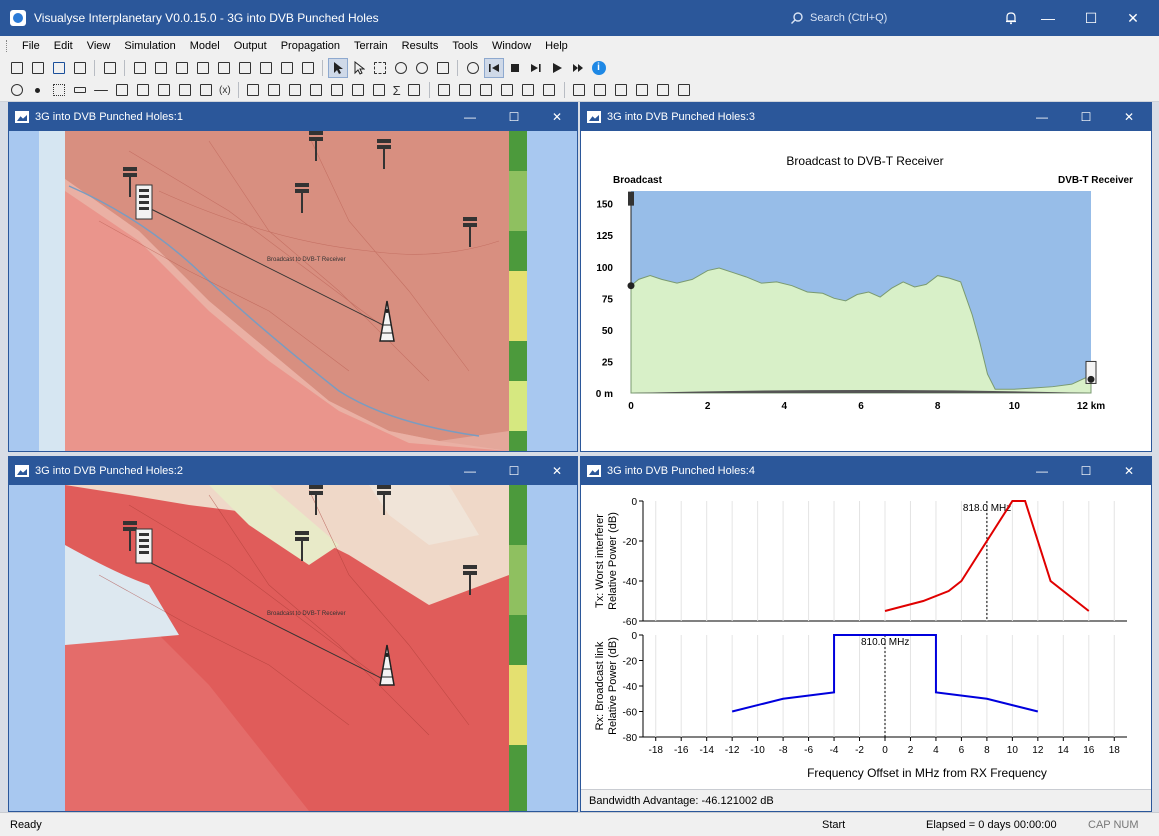 This screenshot has width=1159, height=836. Describe the element at coordinates (444, 90) in the screenshot. I see `report-icon` at that location.